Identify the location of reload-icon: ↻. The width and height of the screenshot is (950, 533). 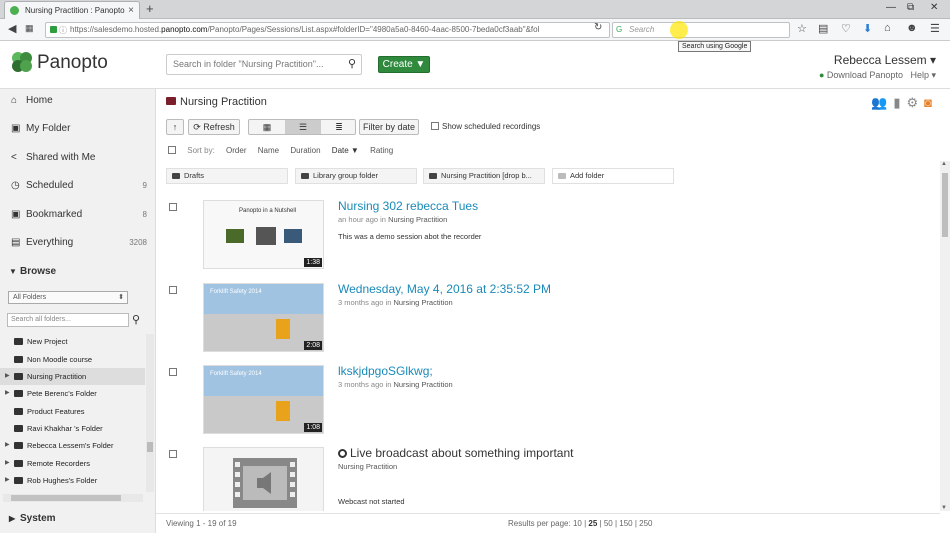
(598, 27).